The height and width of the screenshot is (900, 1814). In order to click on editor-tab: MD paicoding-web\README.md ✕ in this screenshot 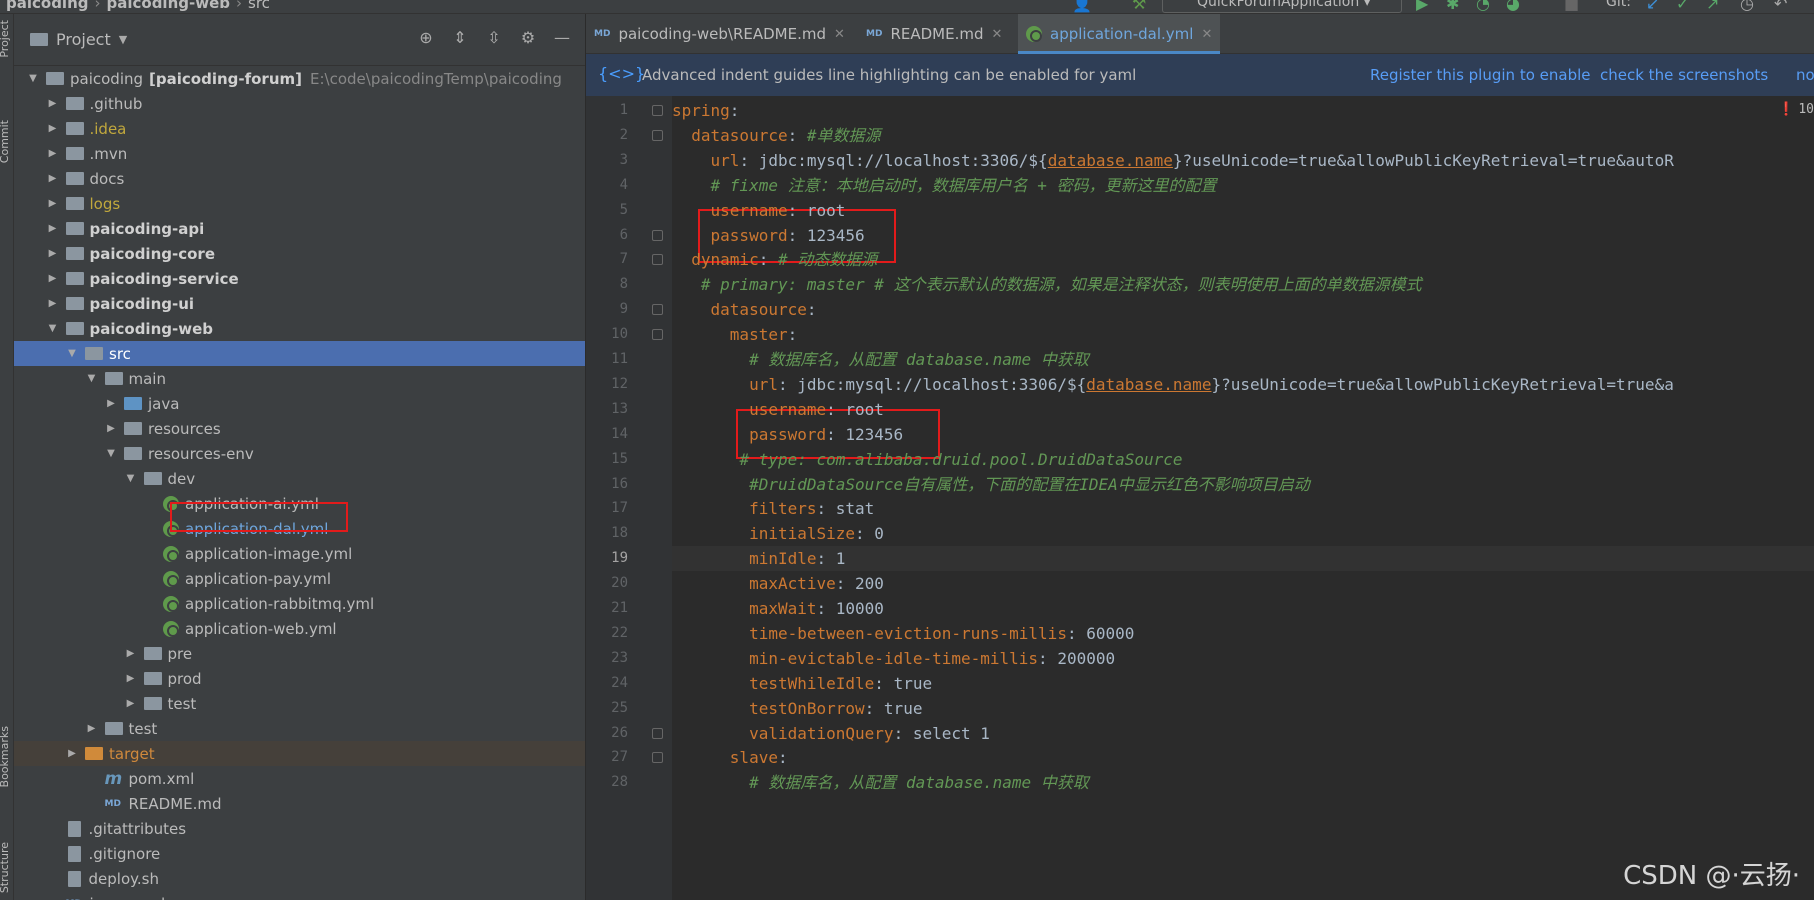, I will do `click(719, 34)`.